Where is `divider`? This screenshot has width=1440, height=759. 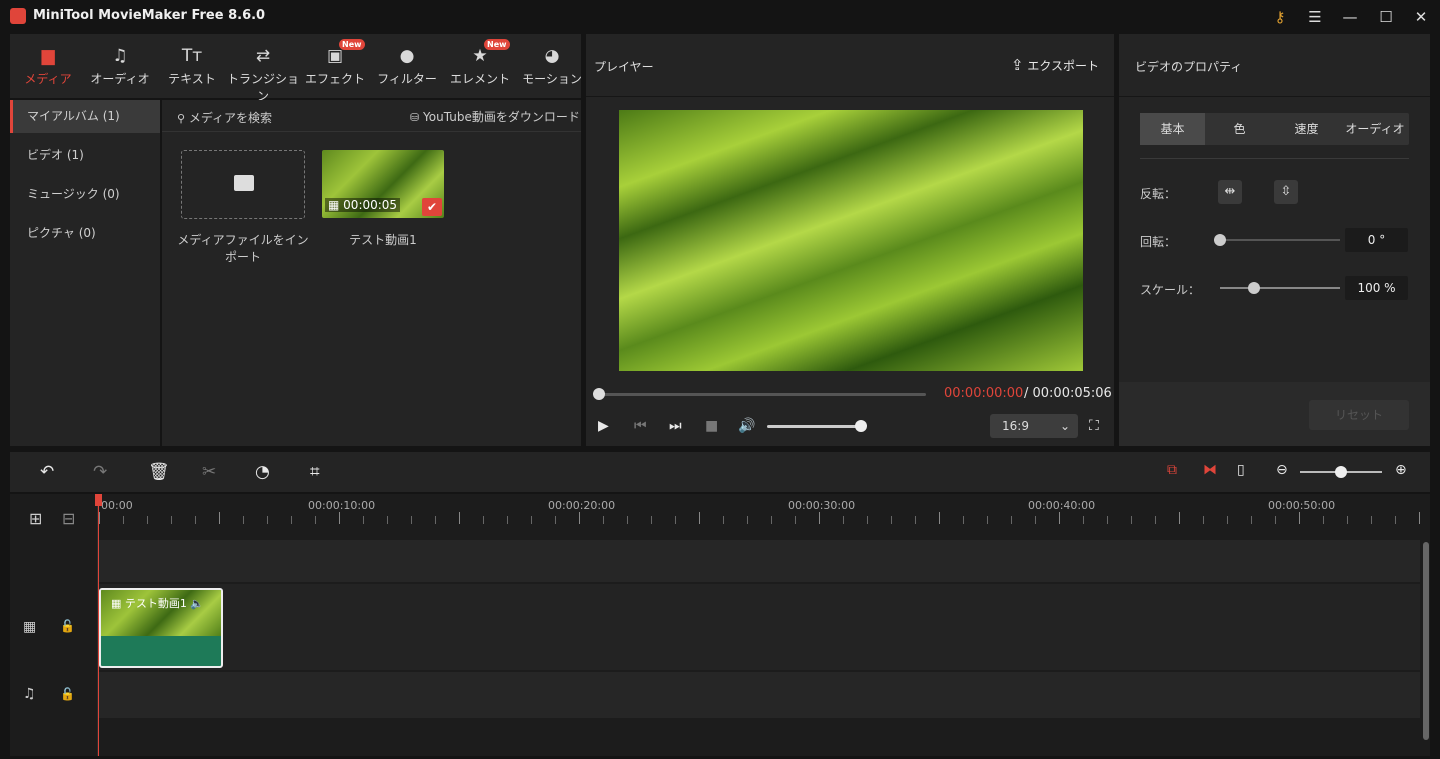 divider is located at coordinates (371, 131).